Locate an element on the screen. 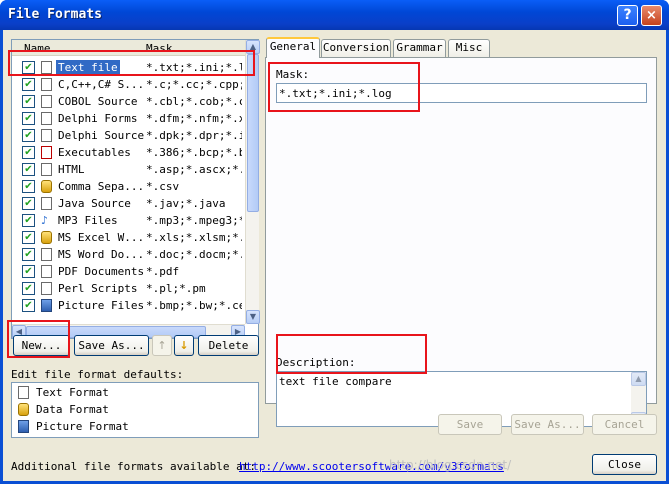 The width and height of the screenshot is (669, 484). list-item: ✔ COBOL Source *.cbl;*.cob;*.cpy is located at coordinates (127, 101).